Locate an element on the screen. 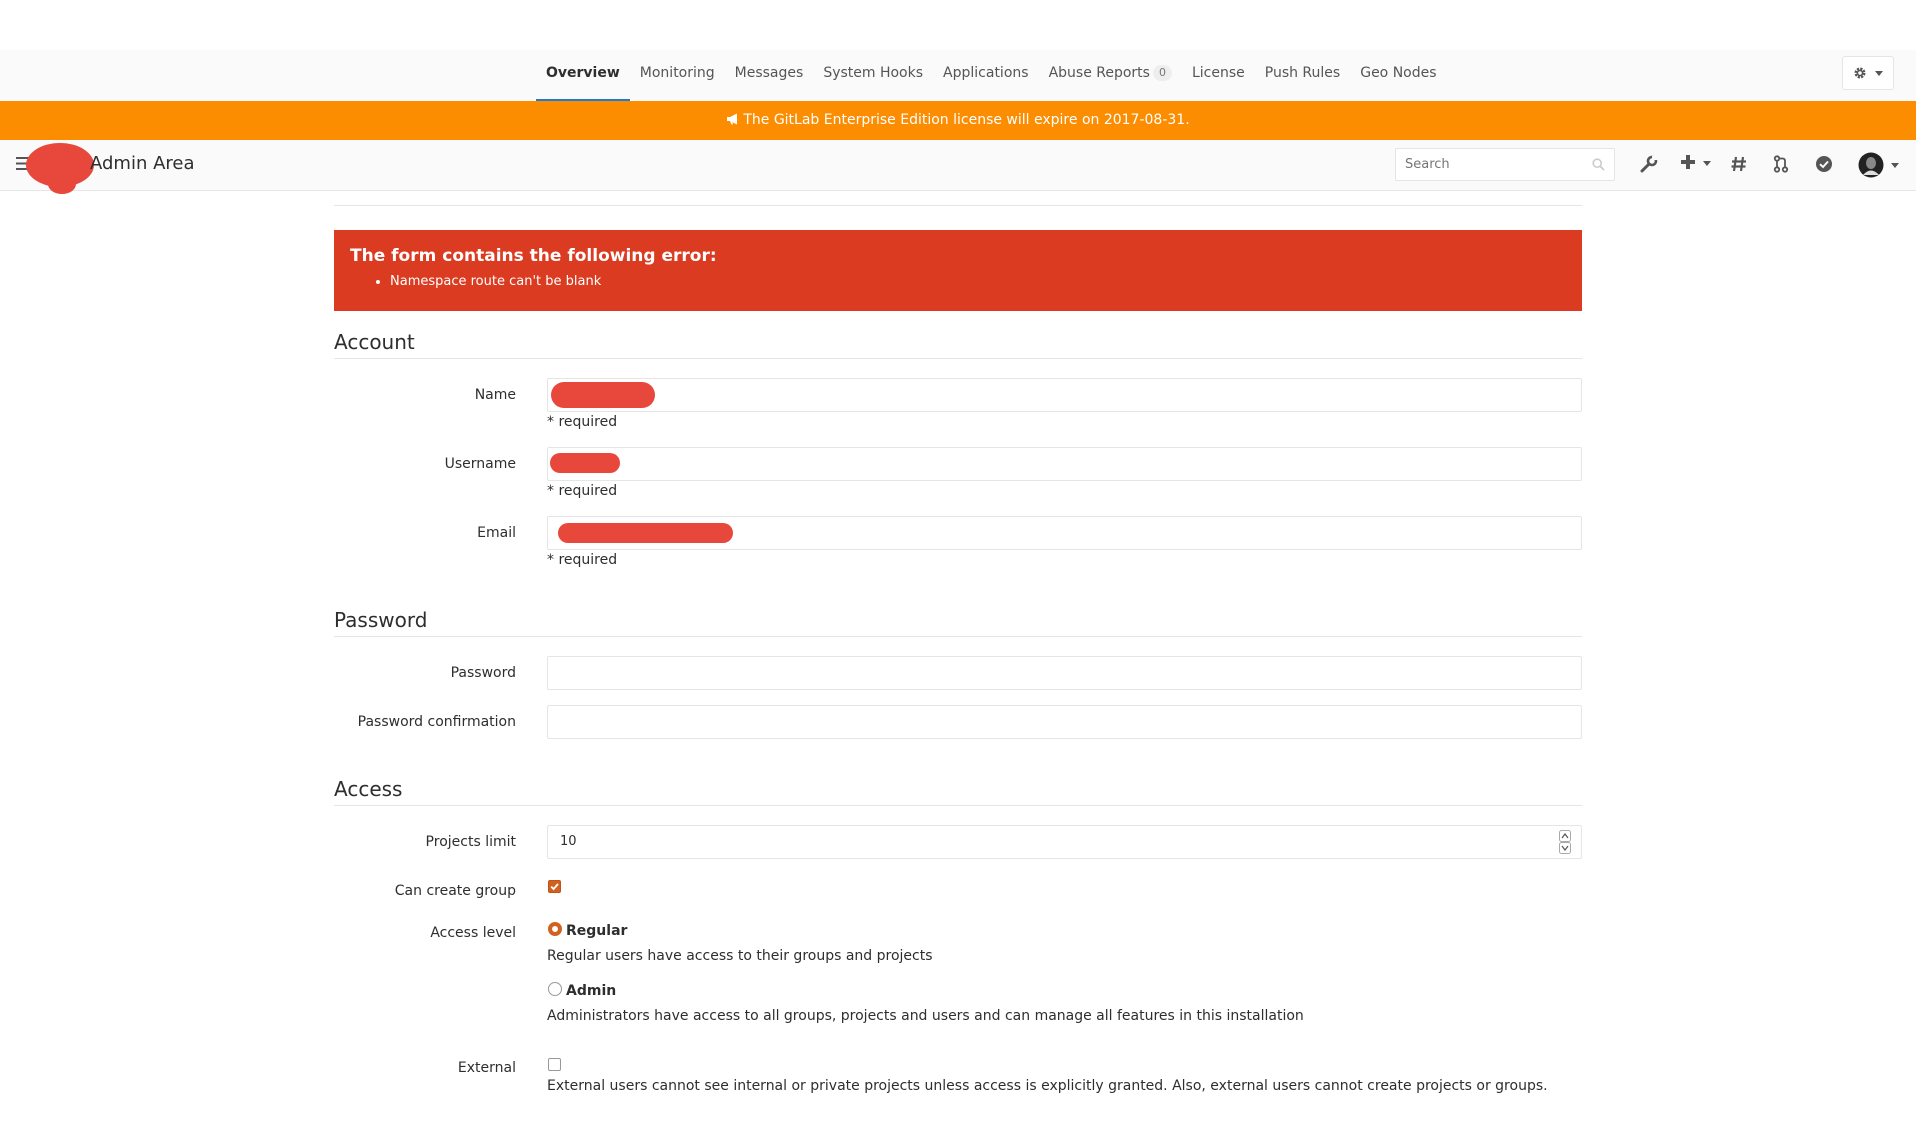 This screenshot has width=1916, height=1140. settings-dropdown-button is located at coordinates (1868, 73).